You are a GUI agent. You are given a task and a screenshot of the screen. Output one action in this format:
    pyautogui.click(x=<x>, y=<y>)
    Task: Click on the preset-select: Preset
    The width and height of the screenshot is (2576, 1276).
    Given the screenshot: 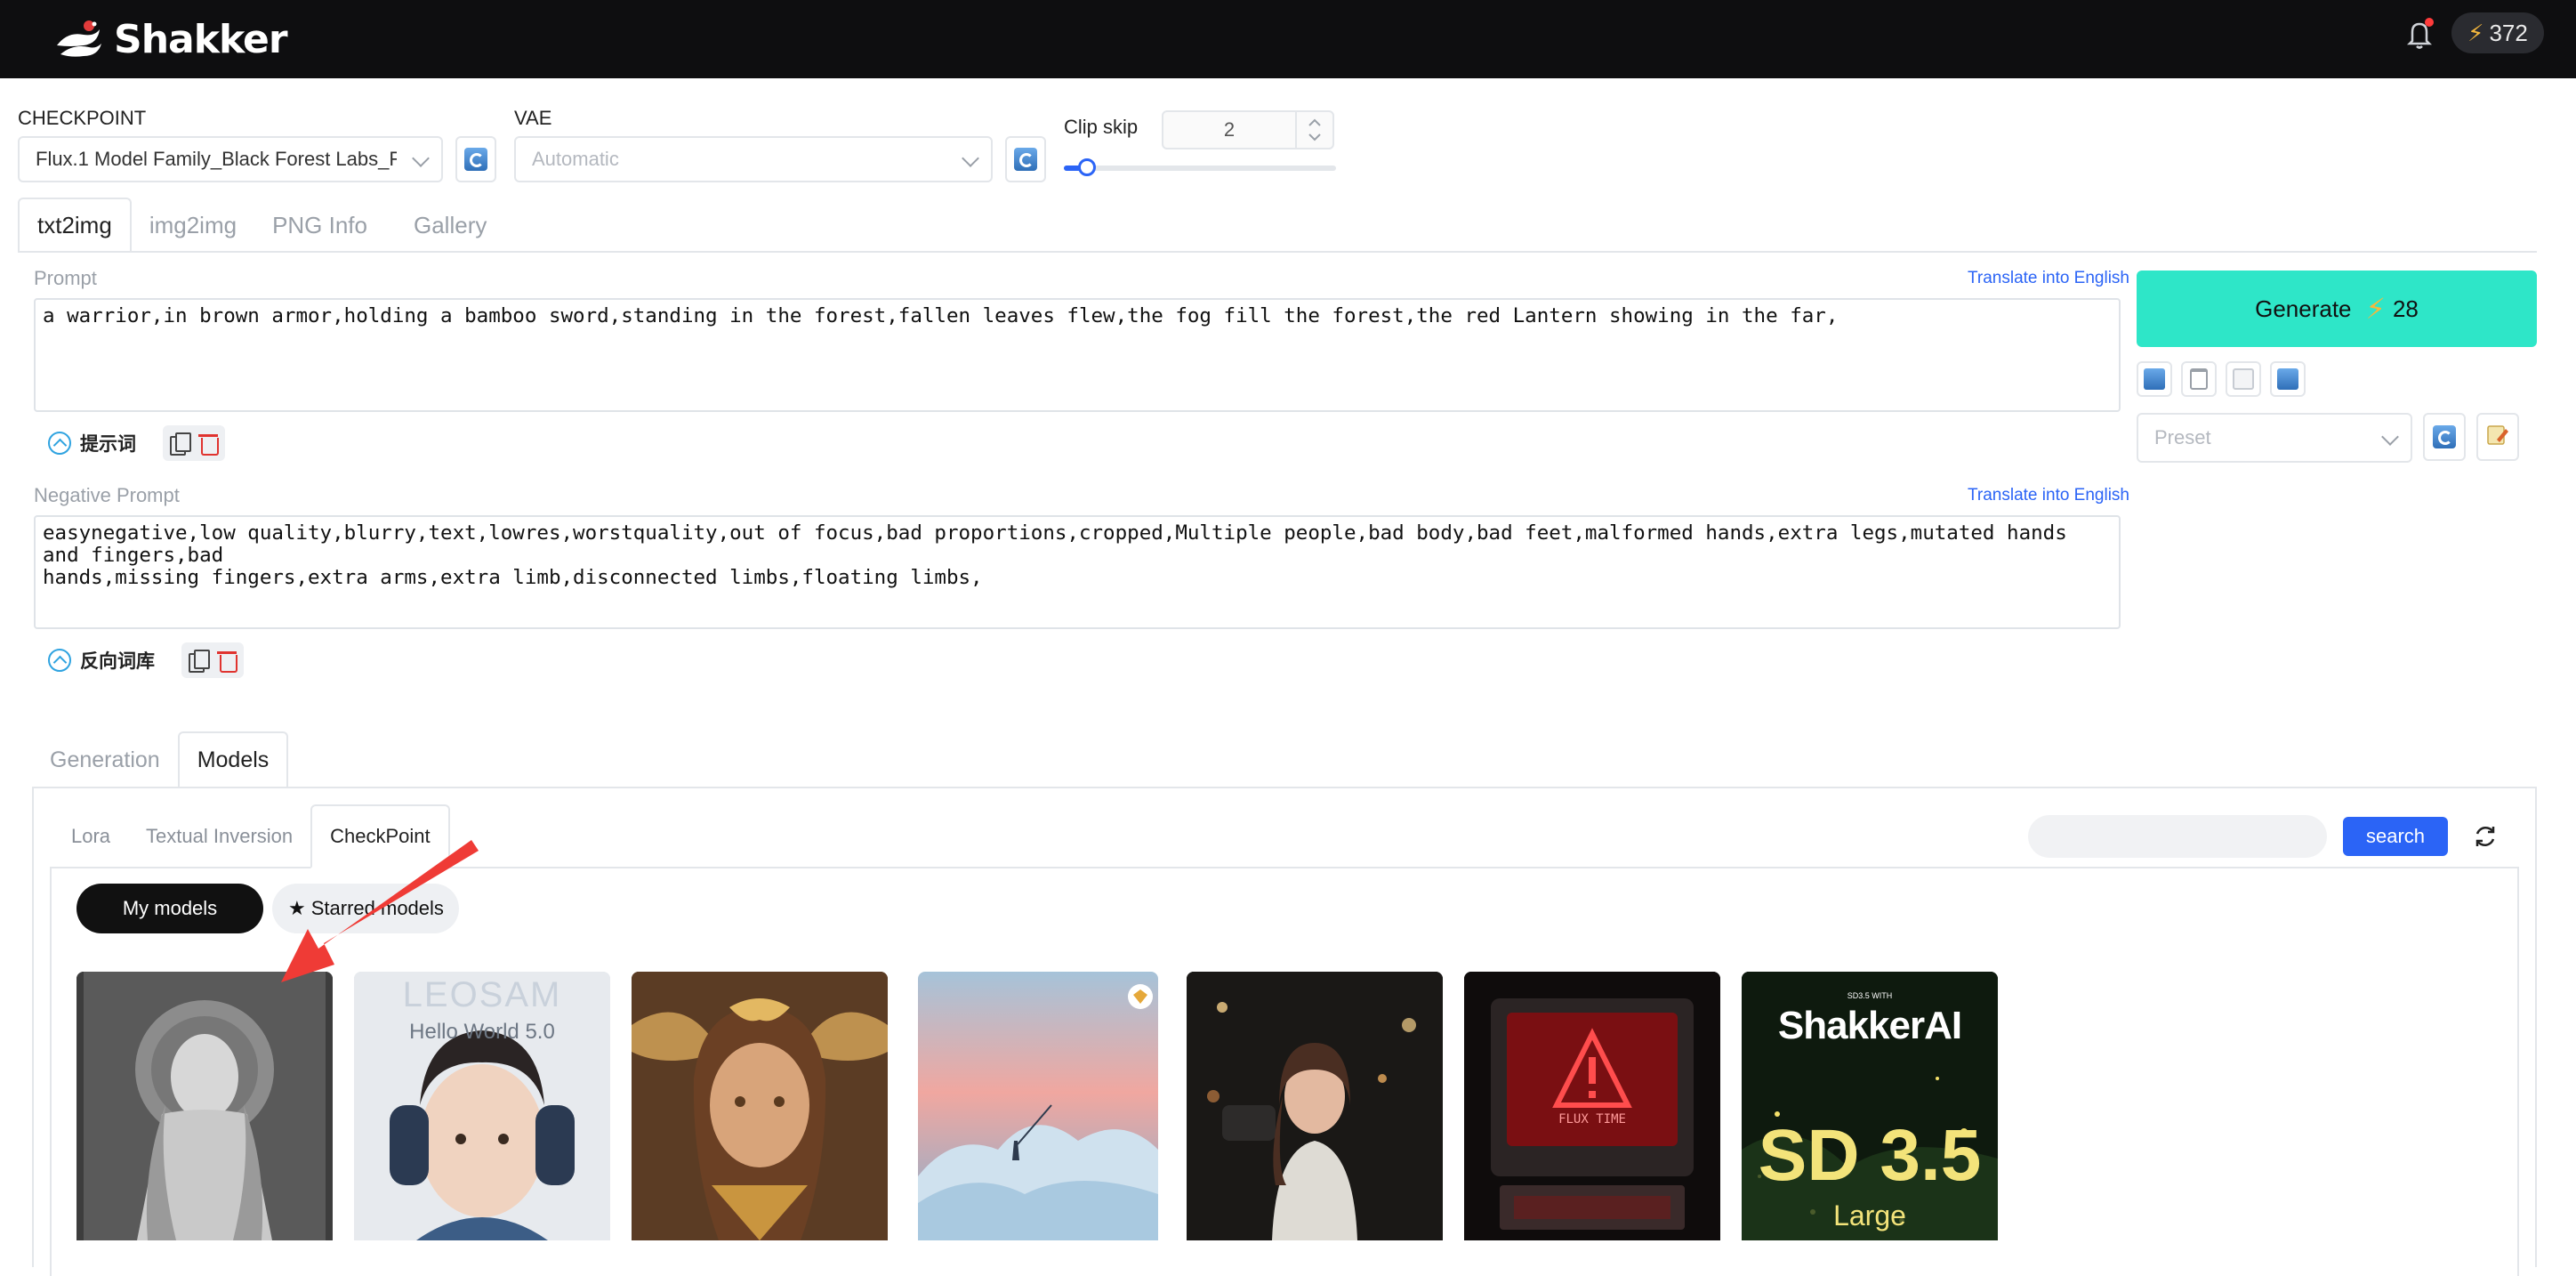 What is the action you would take?
    pyautogui.click(x=2274, y=438)
    